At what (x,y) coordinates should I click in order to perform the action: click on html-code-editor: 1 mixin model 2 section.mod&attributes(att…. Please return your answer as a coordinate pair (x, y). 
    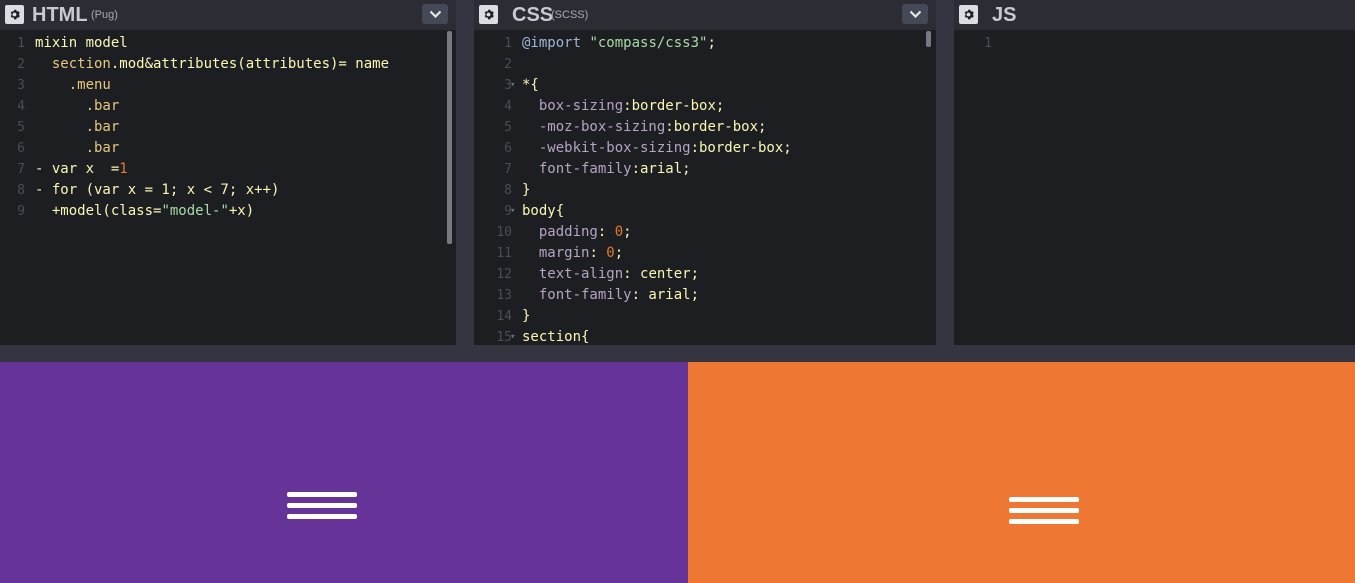
    Looking at the image, I should click on (228, 127).